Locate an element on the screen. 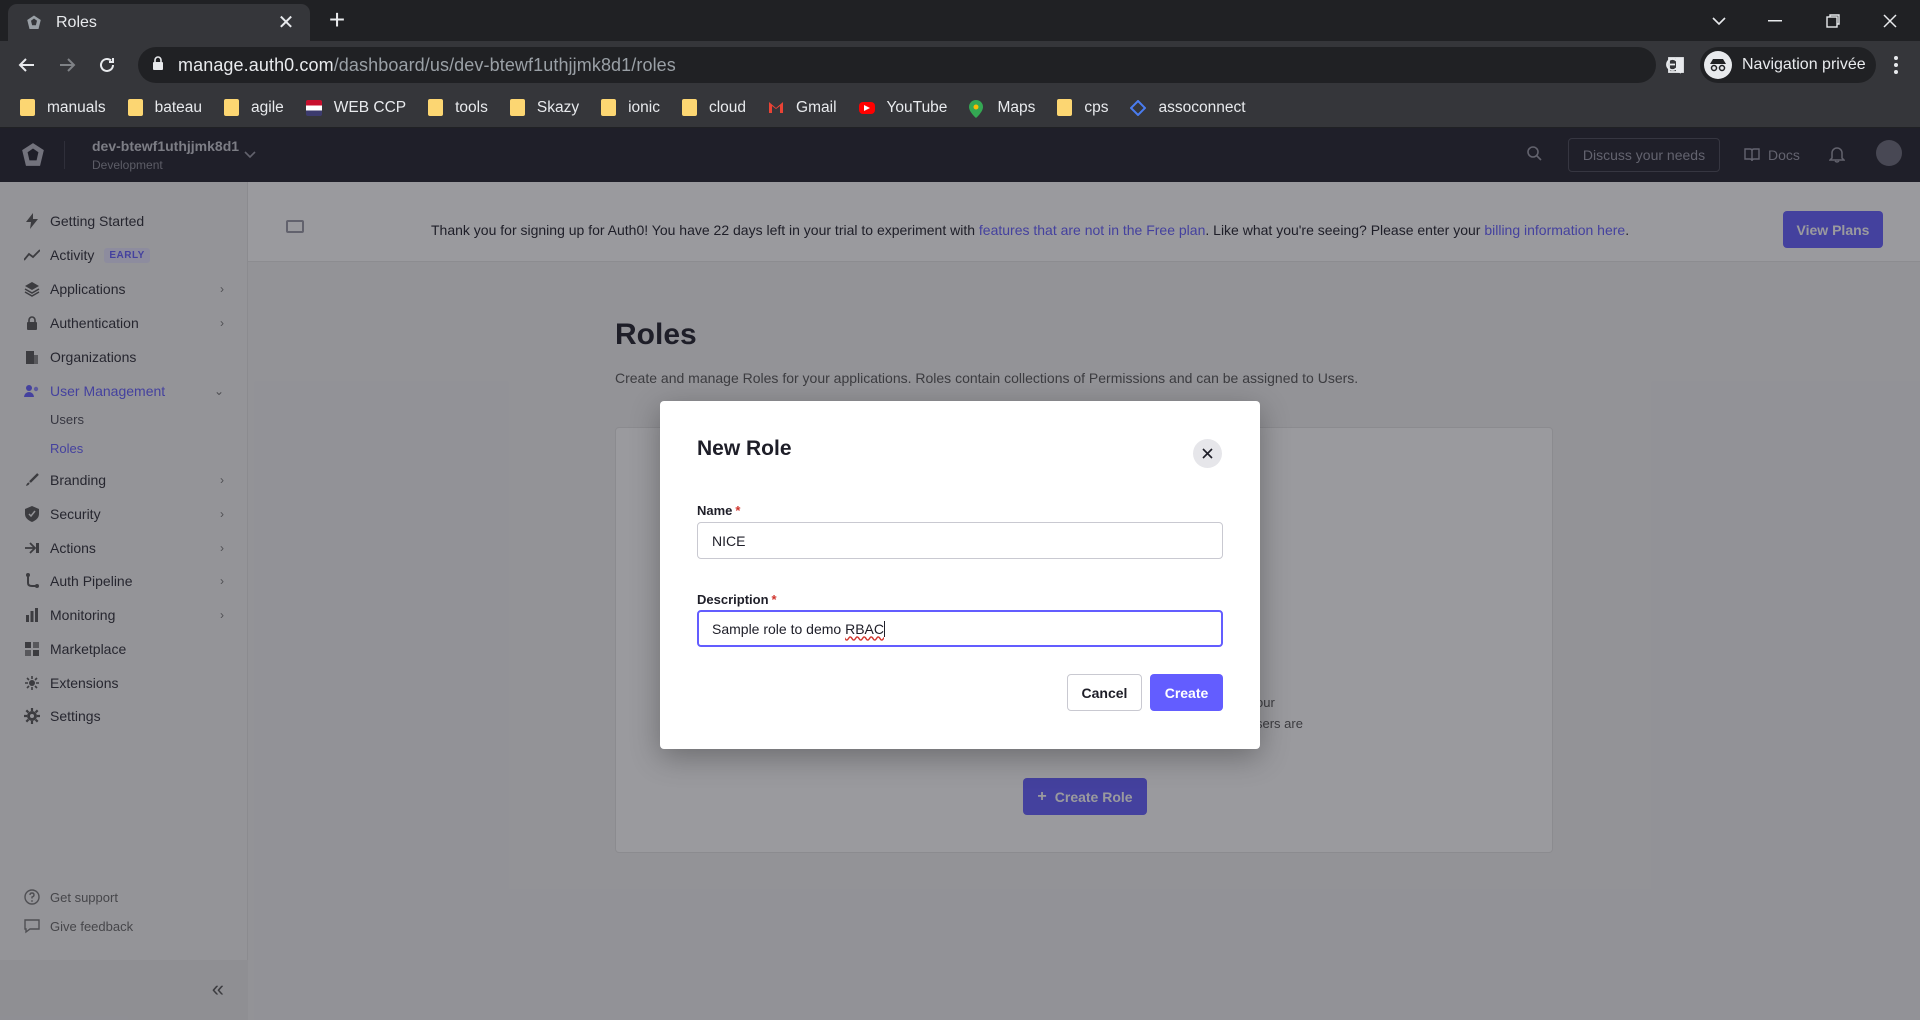 This screenshot has height=1020, width=1920. tab-title: Roles is located at coordinates (76, 22).